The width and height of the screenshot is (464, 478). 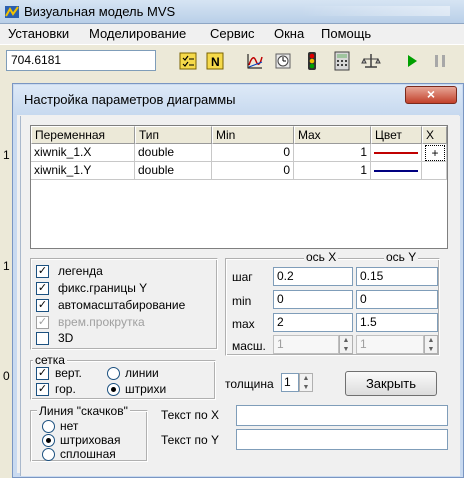 What do you see at coordinates (249, 384) in the screenshot?
I see `thickness-label: толщина` at bounding box center [249, 384].